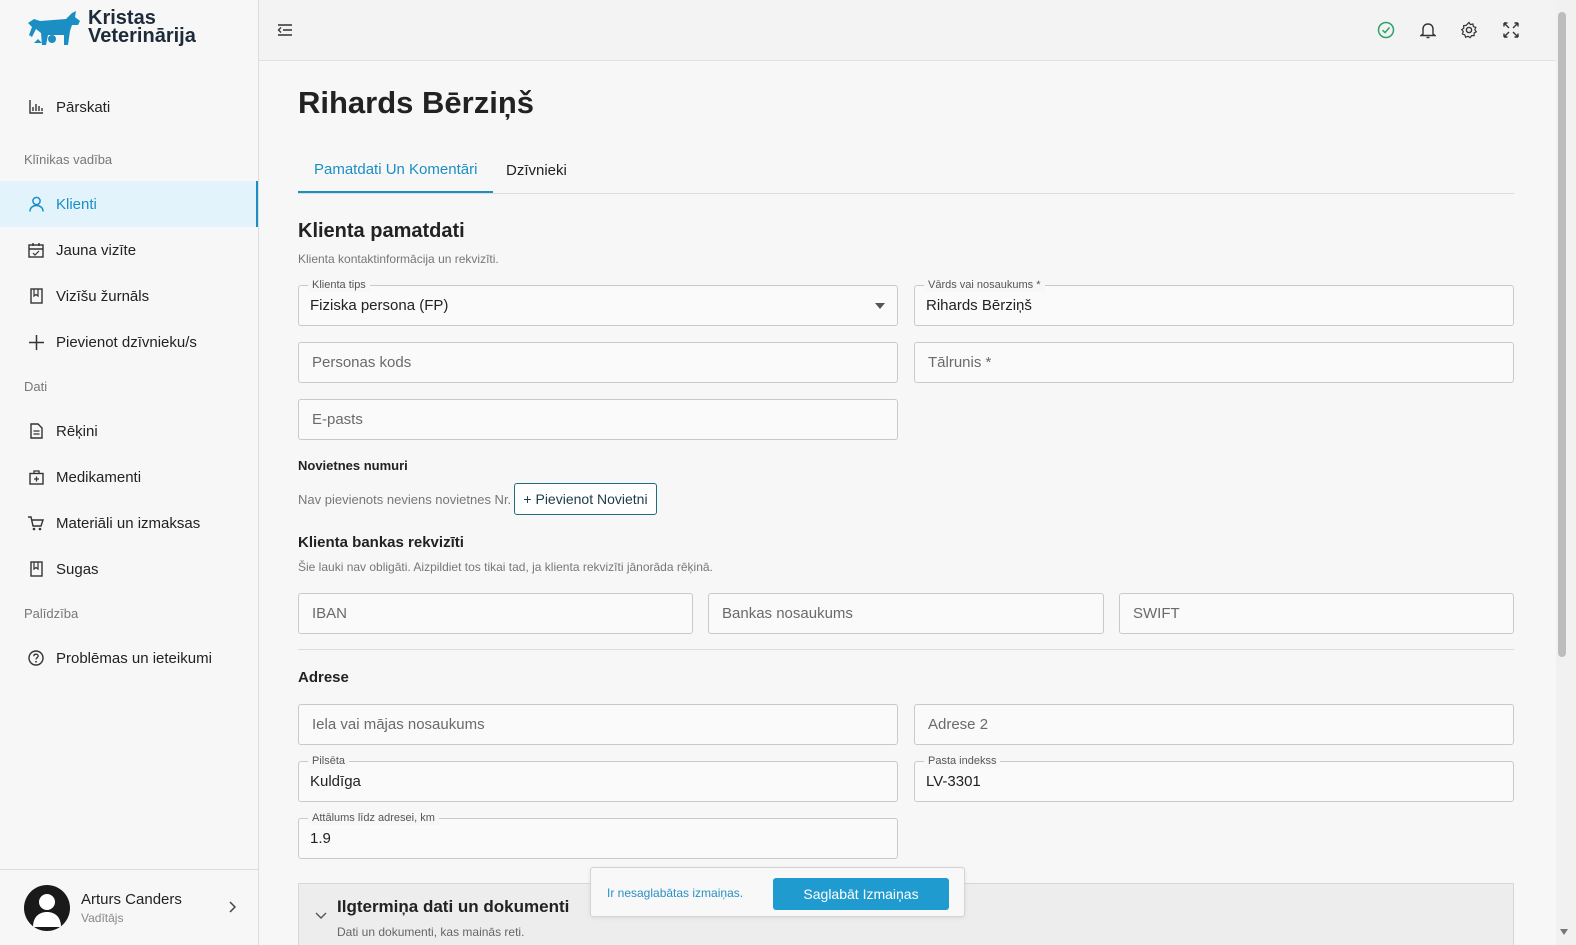 The image size is (1576, 945). I want to click on field-placeholder: SWIFT, so click(1156, 613).